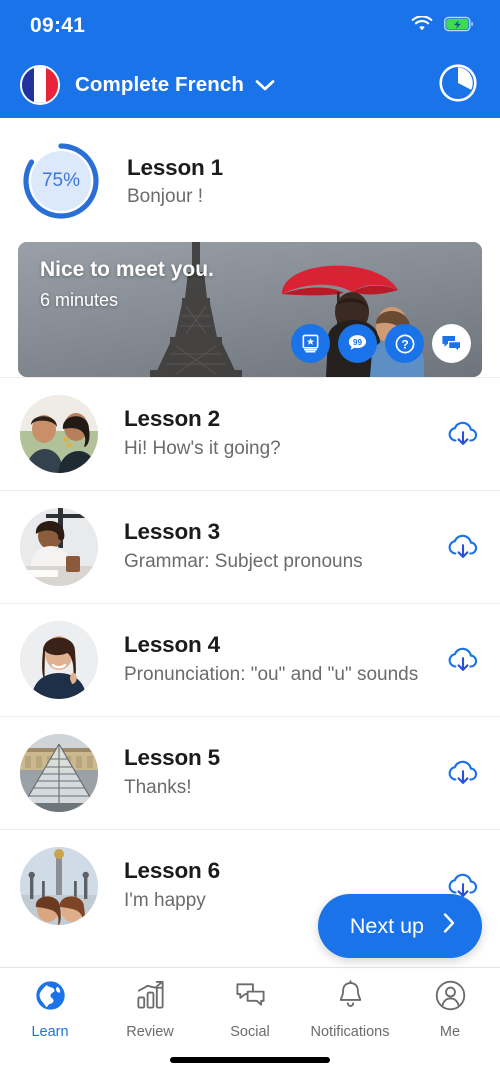 The image size is (500, 1080). What do you see at coordinates (310, 343) in the screenshot?
I see `vocabulary-book-icon` at bounding box center [310, 343].